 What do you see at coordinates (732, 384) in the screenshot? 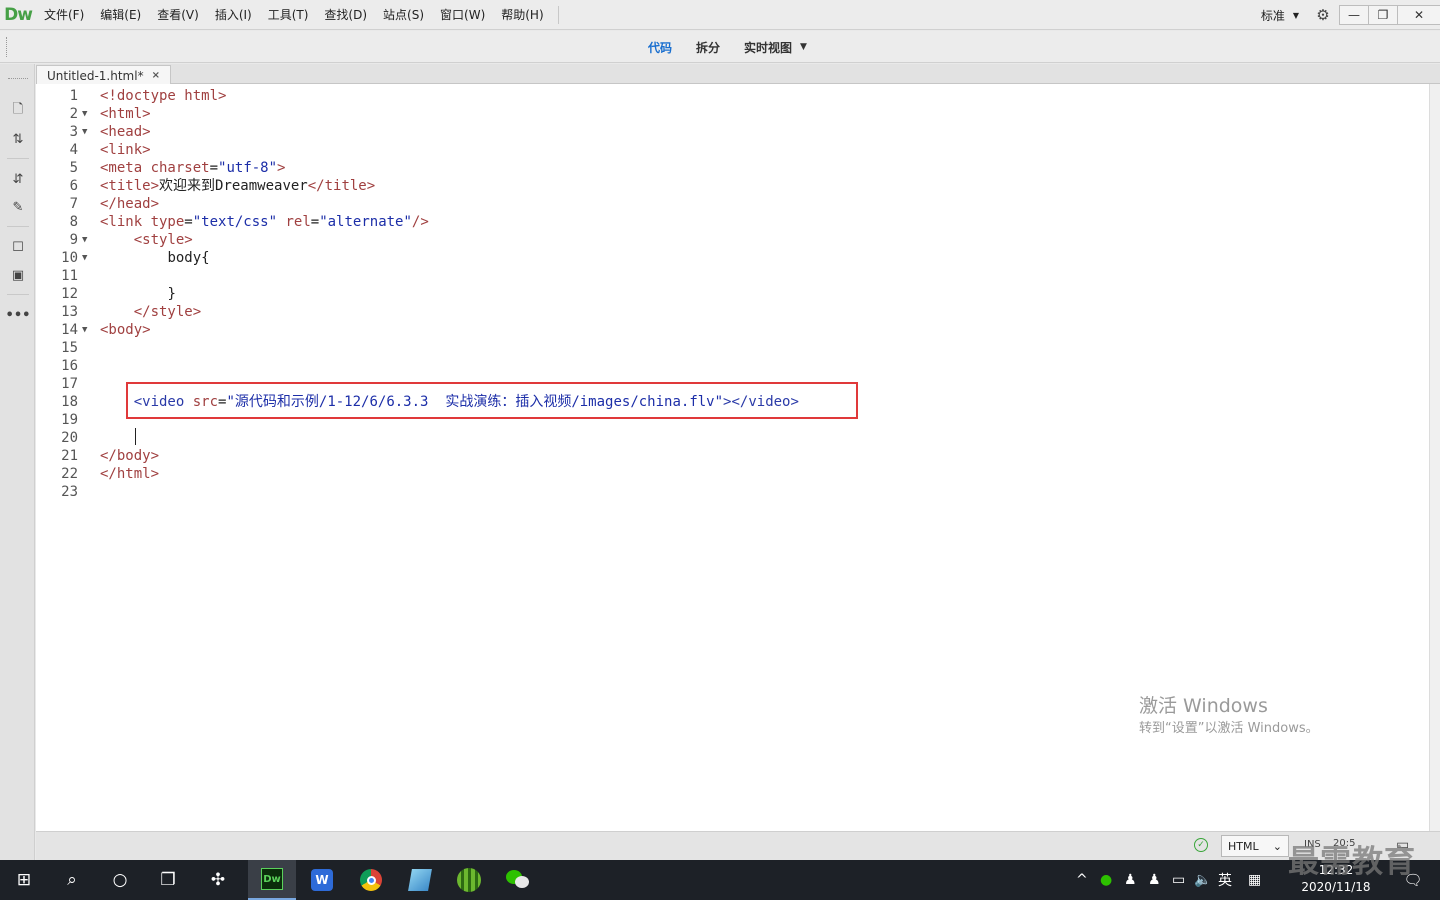
I see `code-line: 17` at bounding box center [732, 384].